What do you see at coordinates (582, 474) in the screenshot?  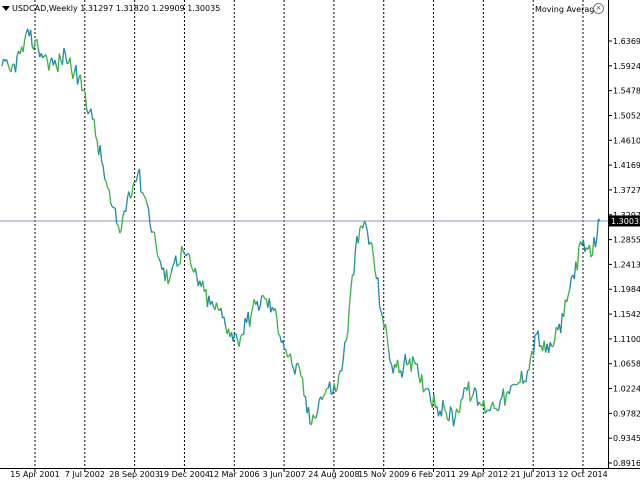 I see `time-label: 12 Oct 2014` at bounding box center [582, 474].